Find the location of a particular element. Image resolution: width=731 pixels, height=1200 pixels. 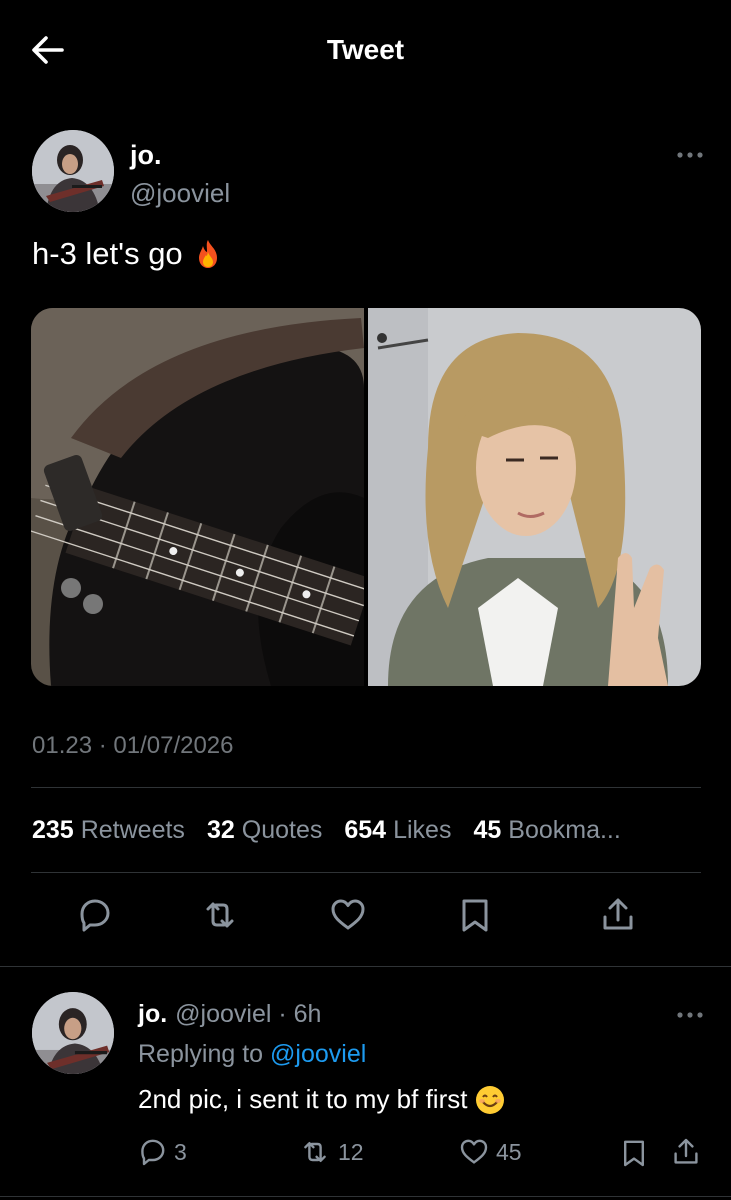

avatar is located at coordinates (73, 171).